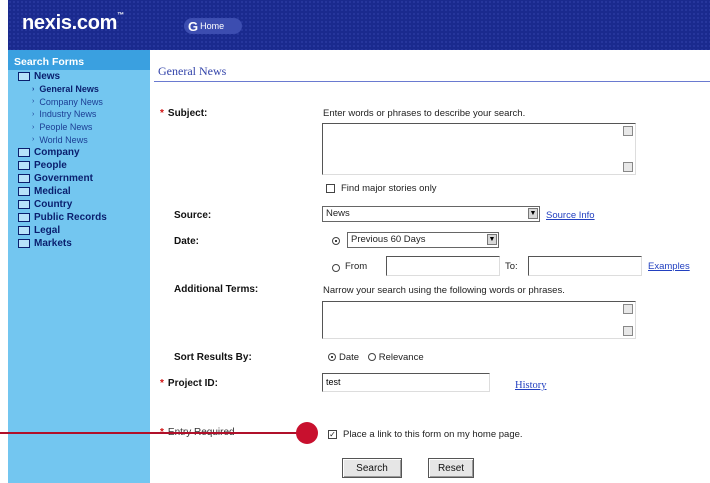 The height and width of the screenshot is (483, 710). I want to click on project-id-input: test, so click(406, 382).